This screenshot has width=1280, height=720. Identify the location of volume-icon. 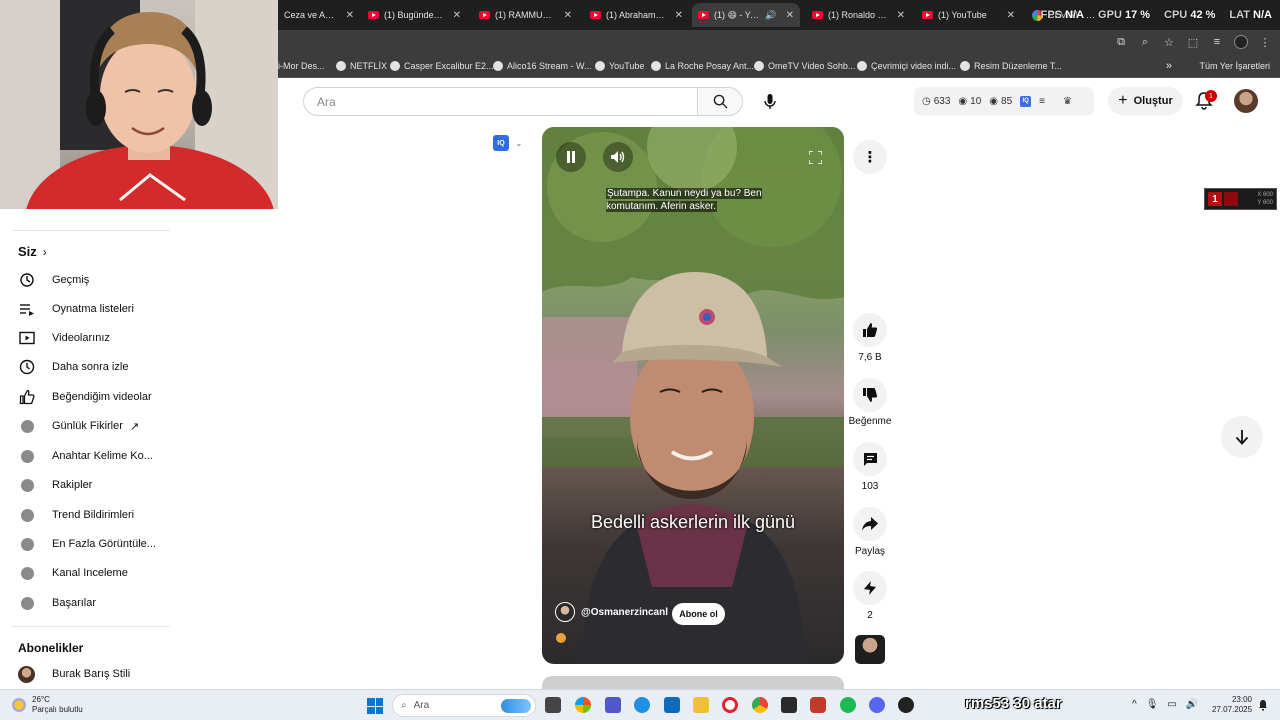
(618, 157).